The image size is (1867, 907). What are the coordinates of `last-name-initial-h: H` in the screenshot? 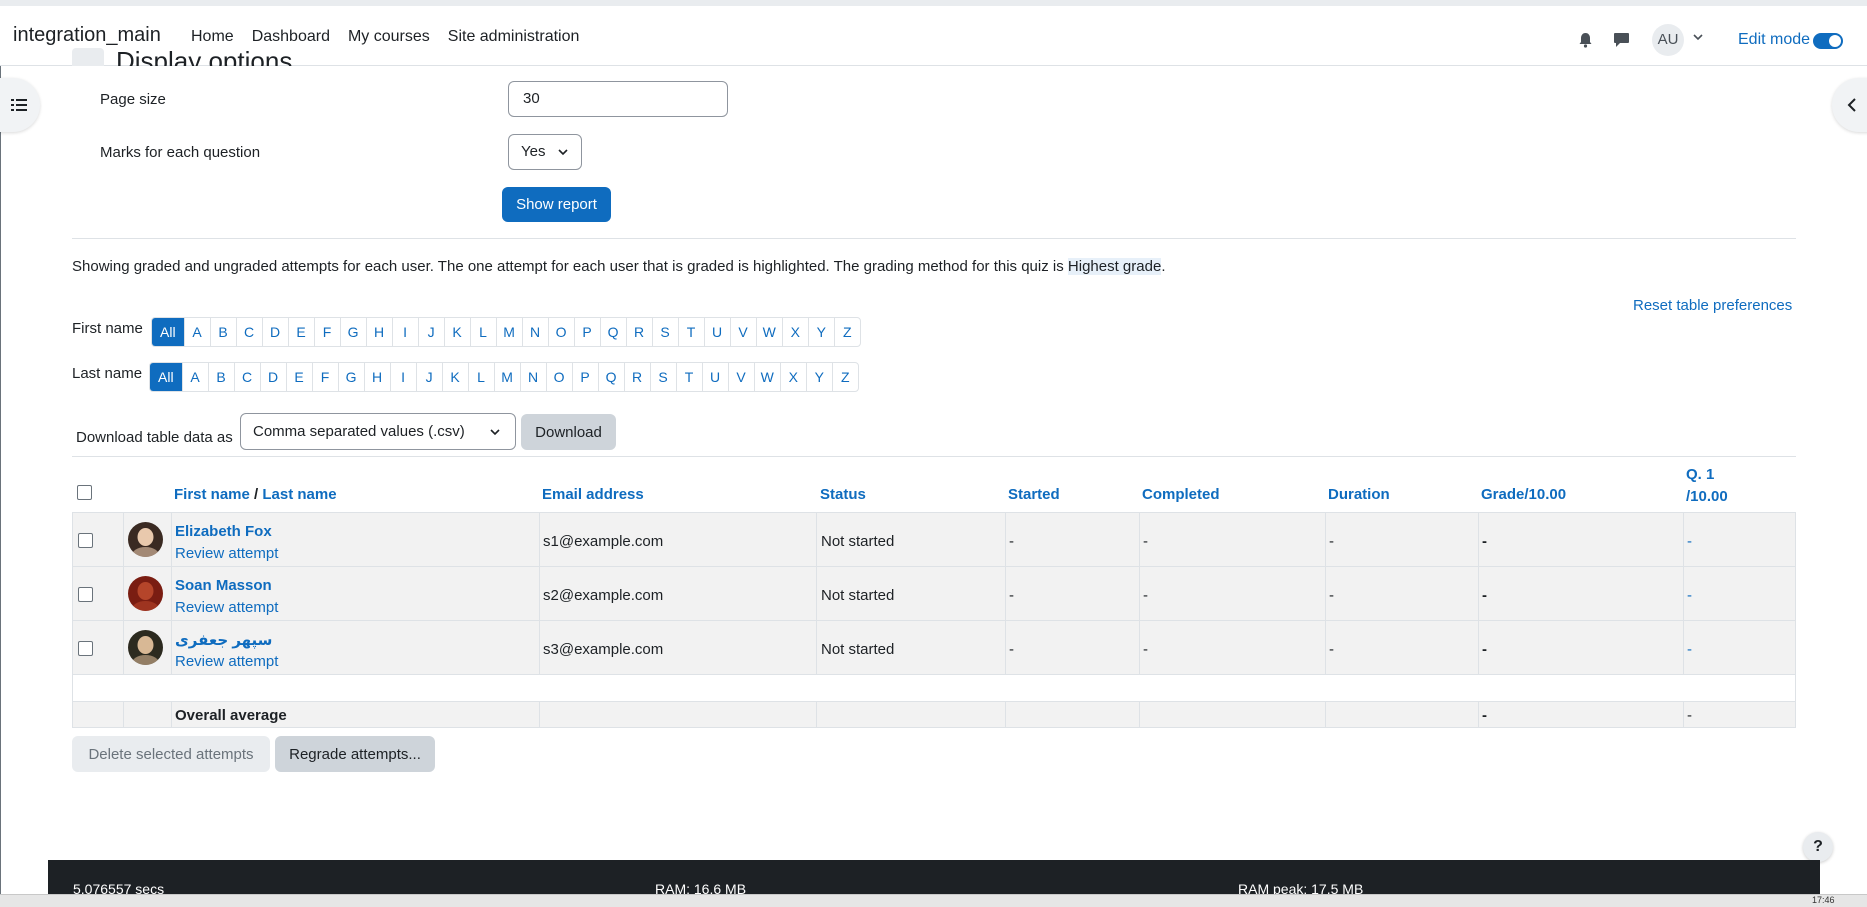 It's located at (376, 377).